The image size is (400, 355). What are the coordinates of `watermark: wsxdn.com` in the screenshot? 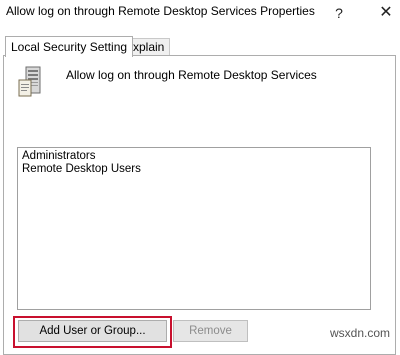 It's located at (360, 333).